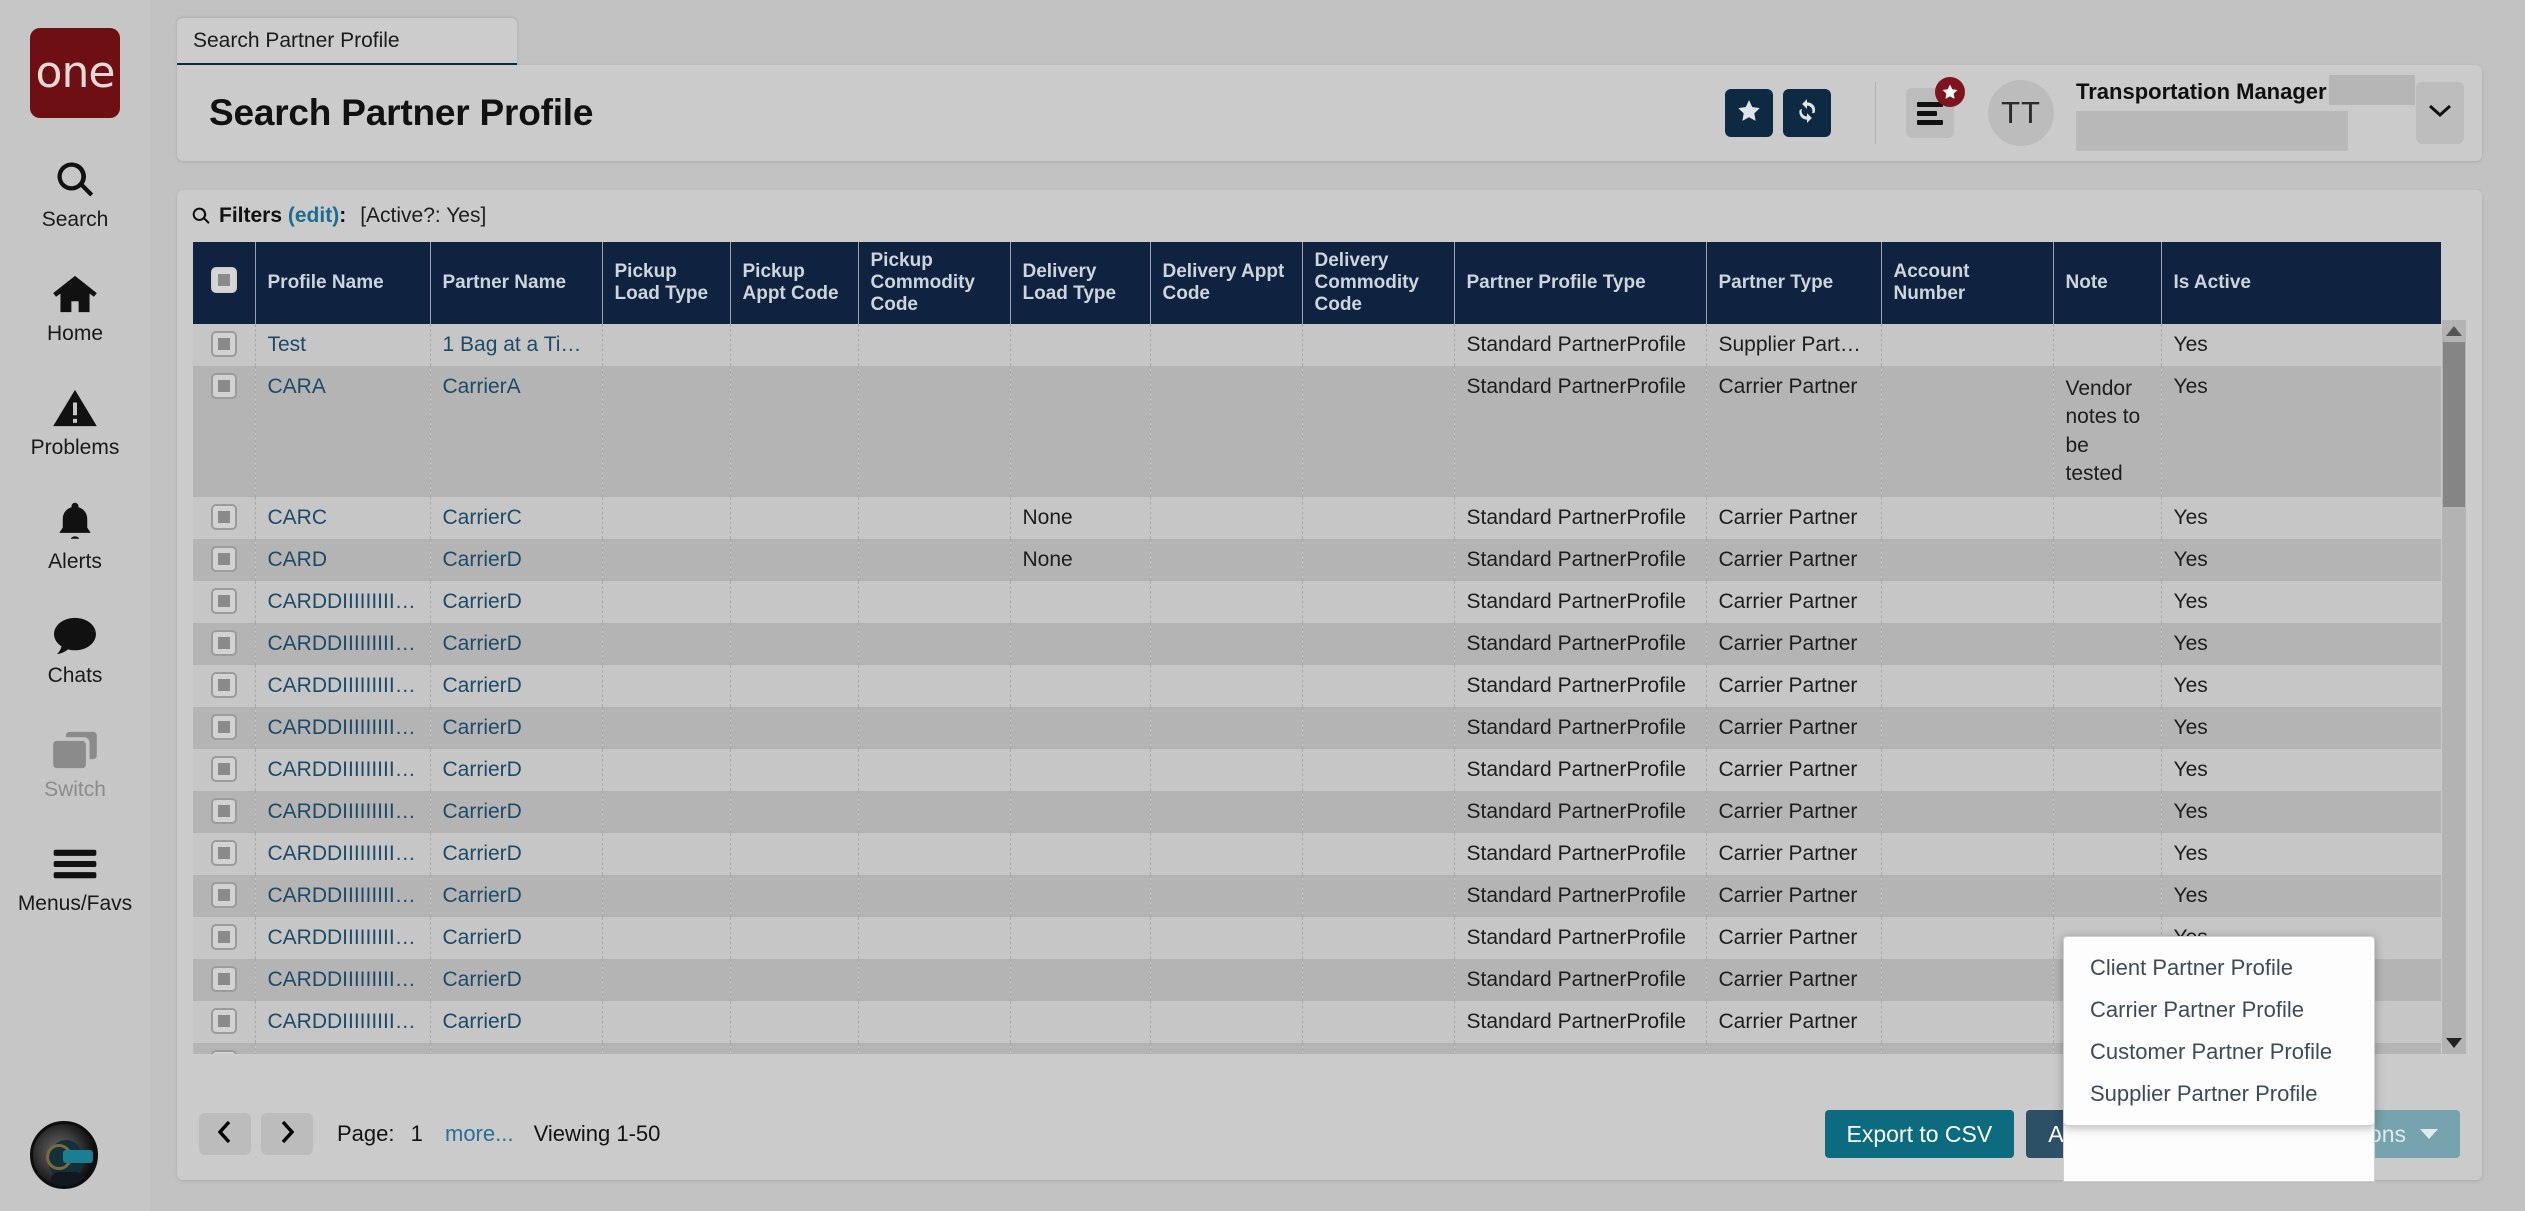  I want to click on export-to-csv-button: Export to CSV, so click(1919, 1134).